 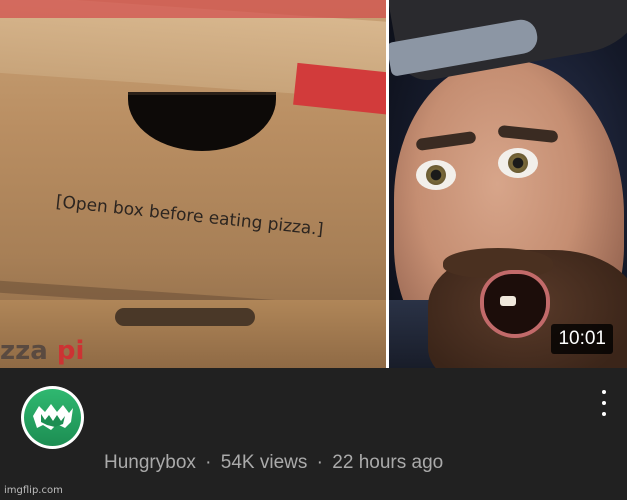 I want to click on box-hole, so click(x=202, y=121).